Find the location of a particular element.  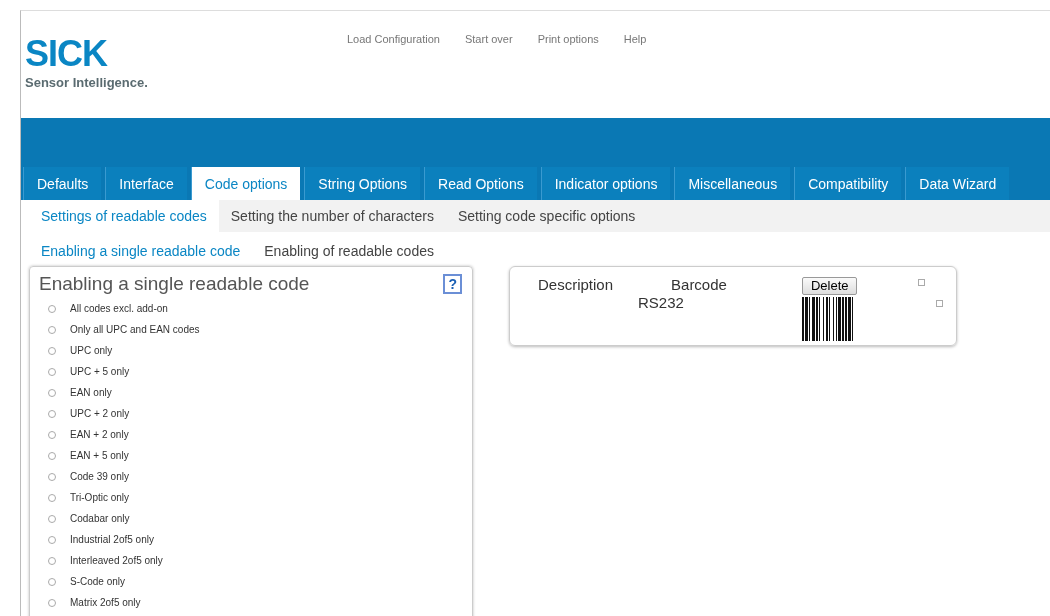

option-label: UPC + 5 only is located at coordinates (100, 372).